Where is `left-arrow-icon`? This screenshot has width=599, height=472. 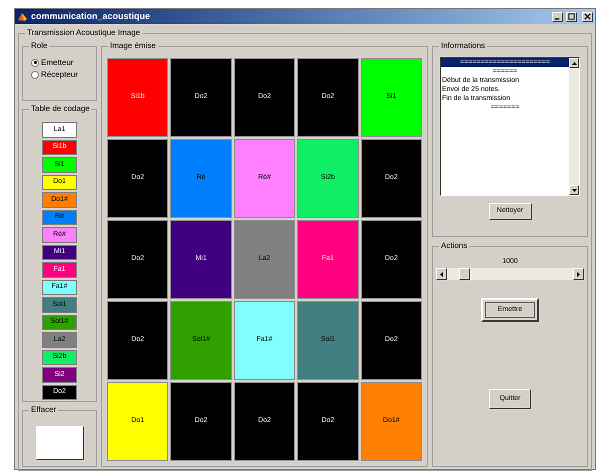
left-arrow-icon is located at coordinates (441, 274).